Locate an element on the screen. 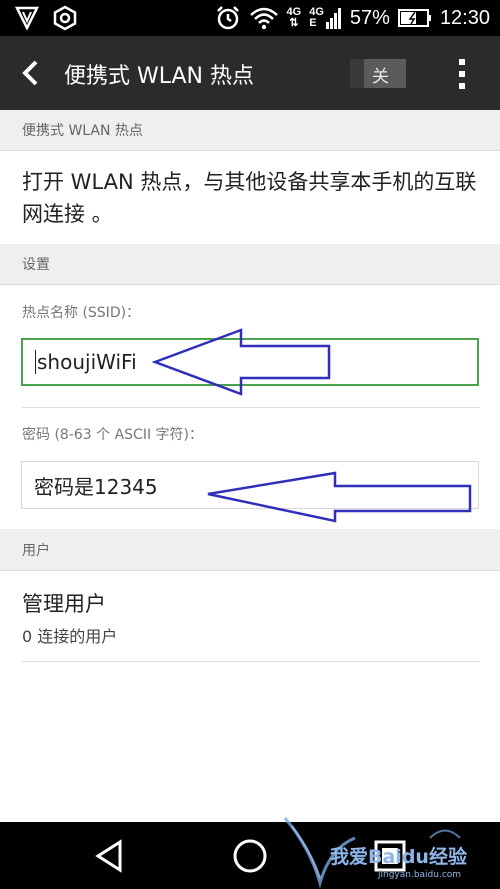 This screenshot has height=889, width=500. ssid-input: shoujiWiFi is located at coordinates (250, 362).